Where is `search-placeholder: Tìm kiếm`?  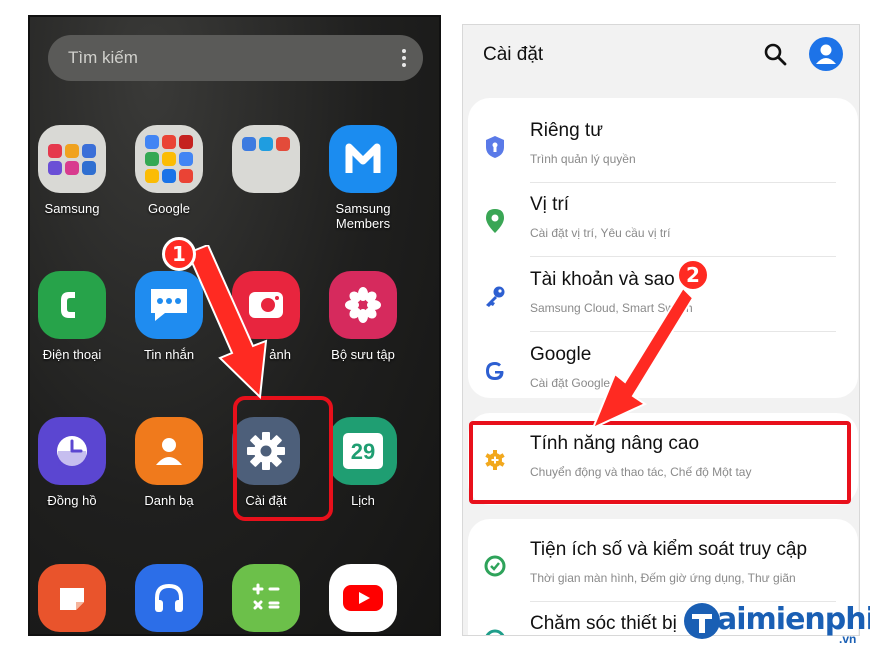 search-placeholder: Tìm kiếm is located at coordinates (103, 57).